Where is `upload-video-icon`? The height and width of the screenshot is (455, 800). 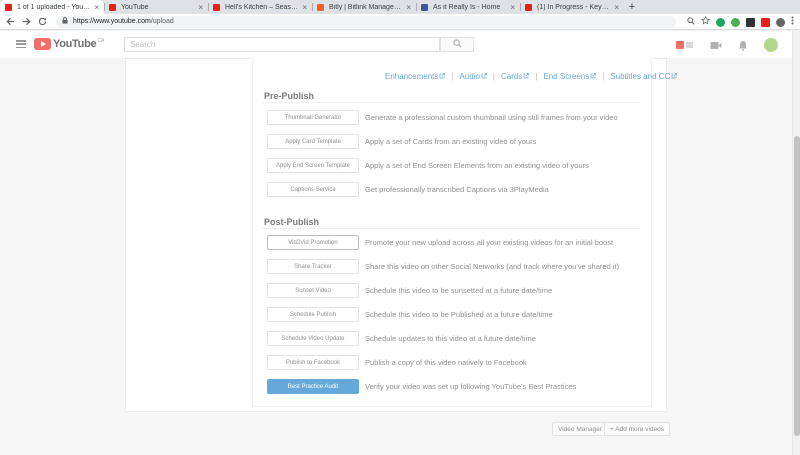 upload-video-icon is located at coordinates (716, 45).